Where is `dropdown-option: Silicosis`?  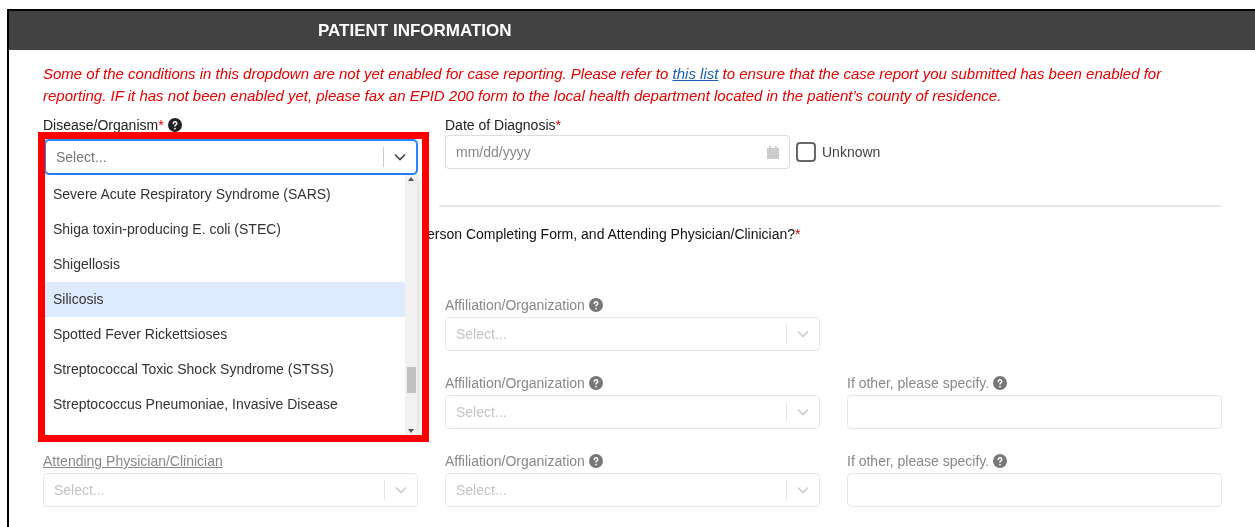 dropdown-option: Silicosis is located at coordinates (225, 299).